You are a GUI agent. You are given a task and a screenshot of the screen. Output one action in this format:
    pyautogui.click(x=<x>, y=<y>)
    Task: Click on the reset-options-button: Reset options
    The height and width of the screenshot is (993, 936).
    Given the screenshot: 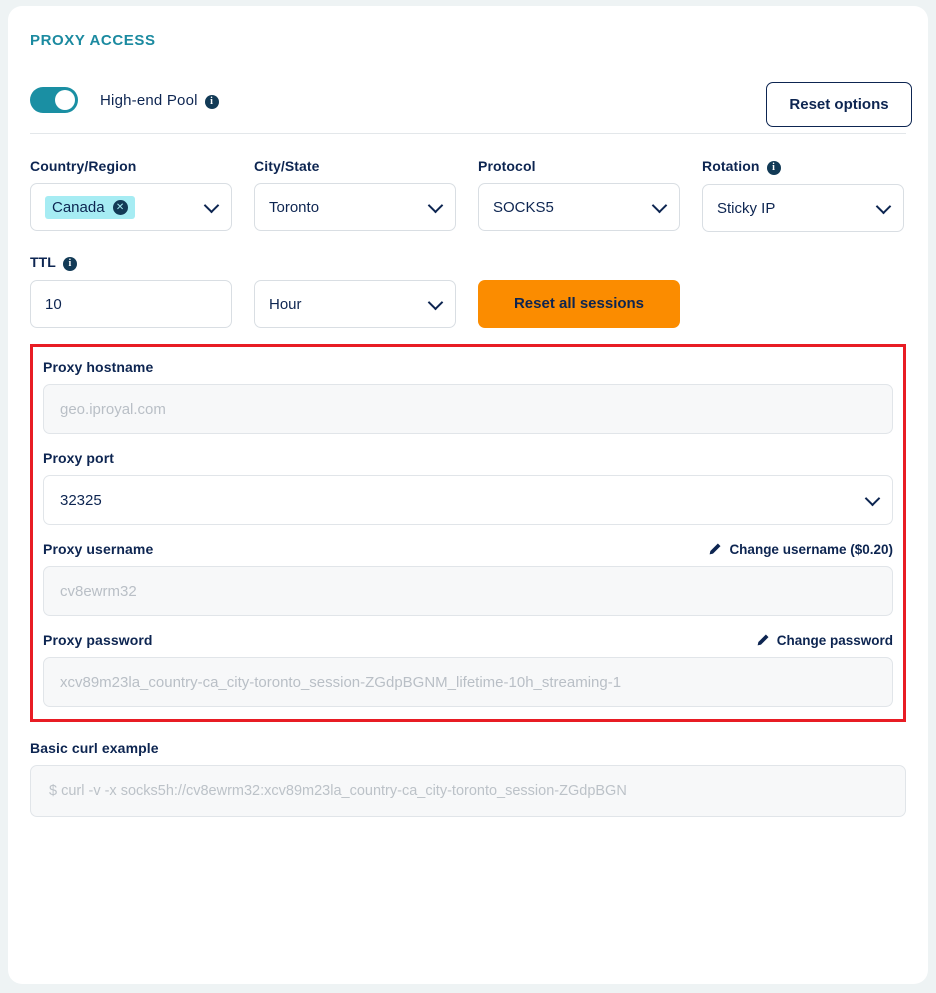 What is the action you would take?
    pyautogui.click(x=839, y=104)
    